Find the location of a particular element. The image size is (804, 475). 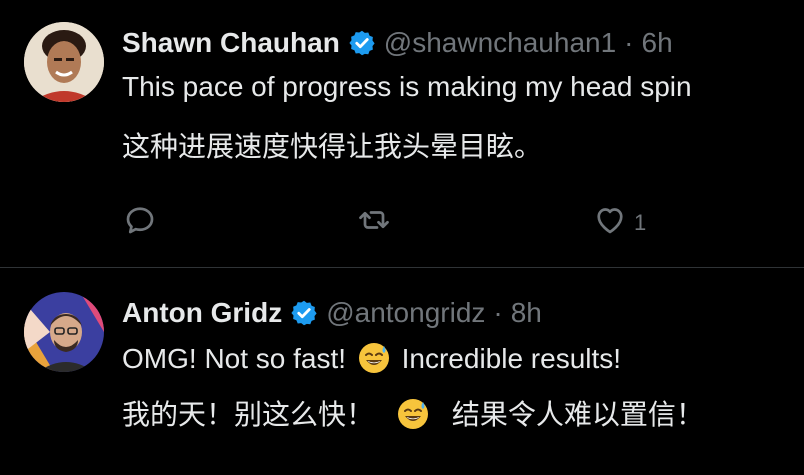

tweet-text-zh-part1: 我的天！别这么快！ is located at coordinates (248, 414).